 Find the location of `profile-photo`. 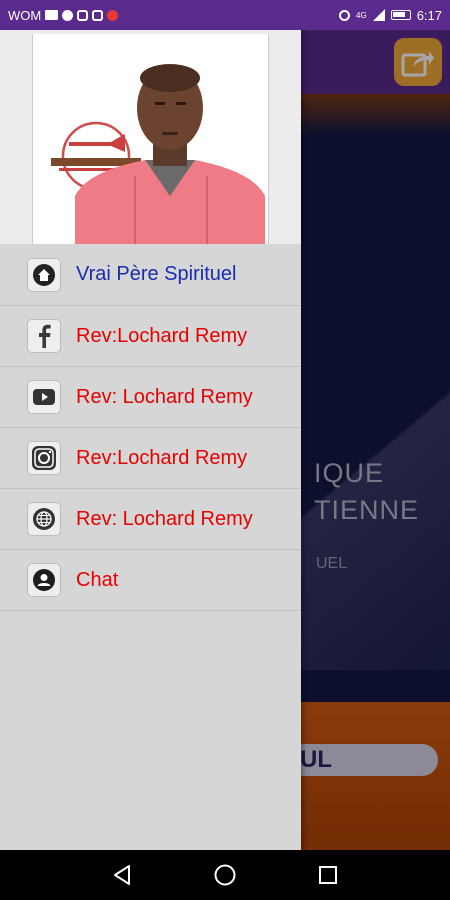

profile-photo is located at coordinates (150, 139).